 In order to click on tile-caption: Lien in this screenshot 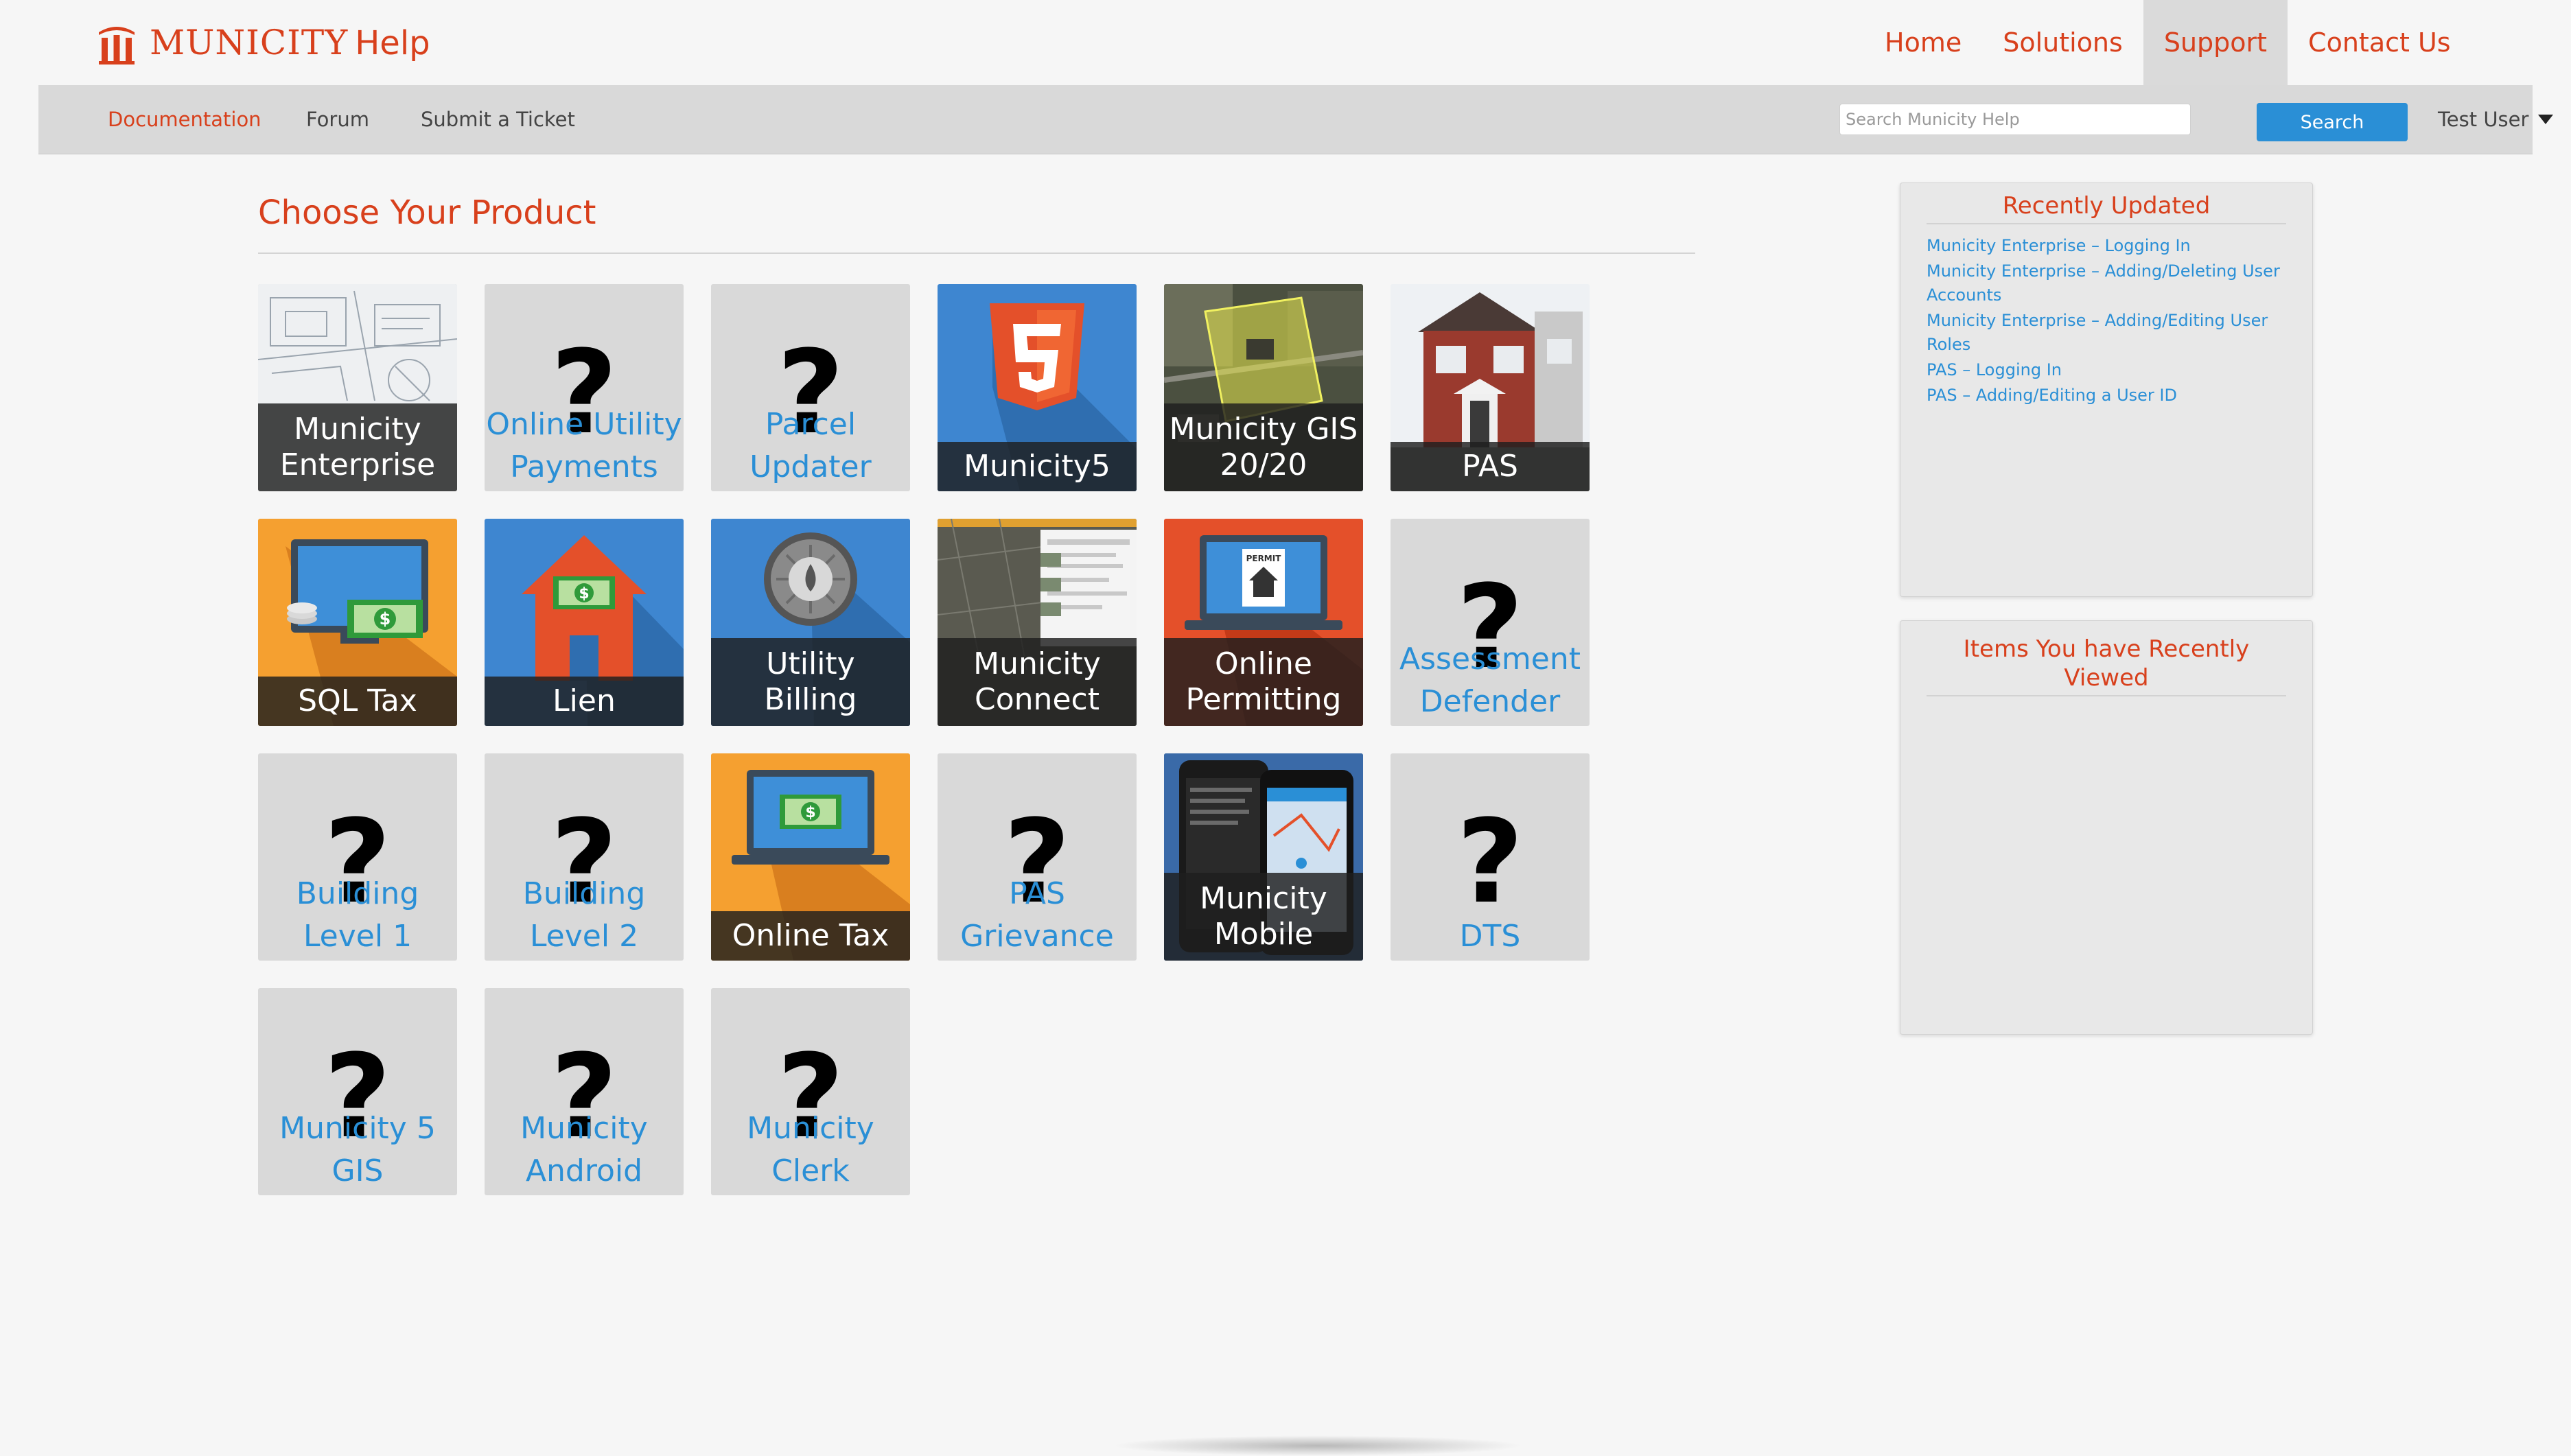, I will do `click(584, 701)`.